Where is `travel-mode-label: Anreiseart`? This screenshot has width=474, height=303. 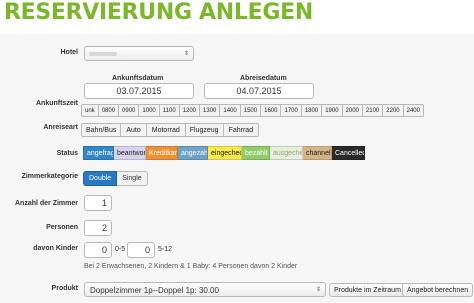 travel-mode-label: Anreiseart is located at coordinates (60, 127).